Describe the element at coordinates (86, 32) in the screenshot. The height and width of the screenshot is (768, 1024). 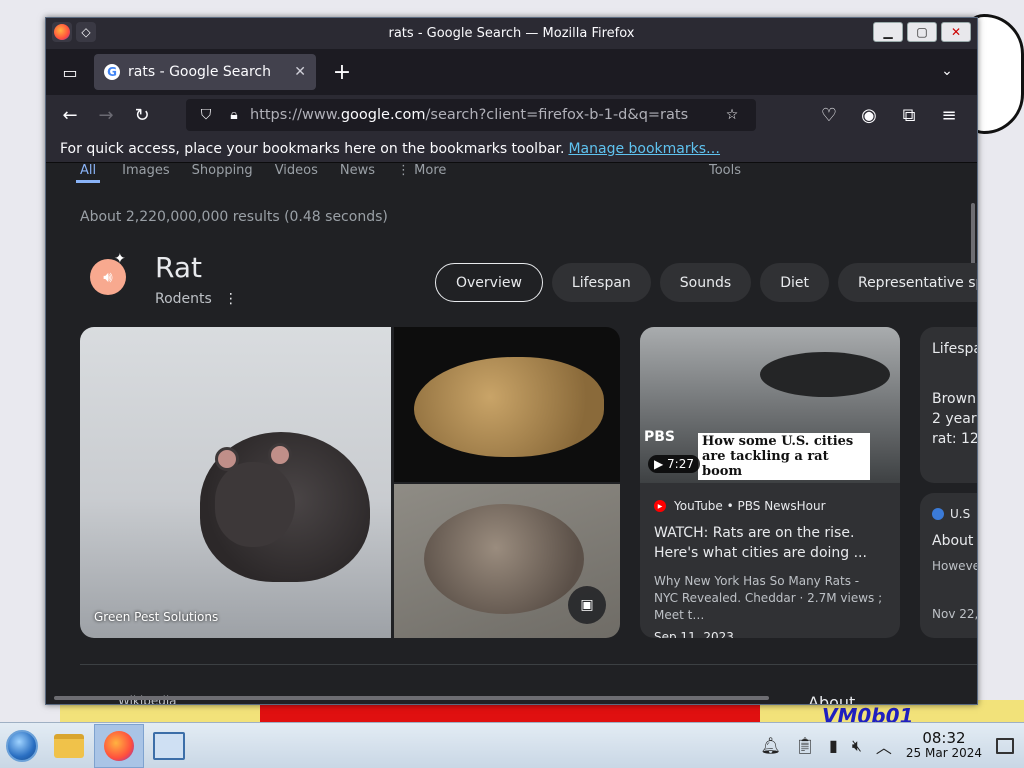
I see `window-menu-icon: ◇` at that location.